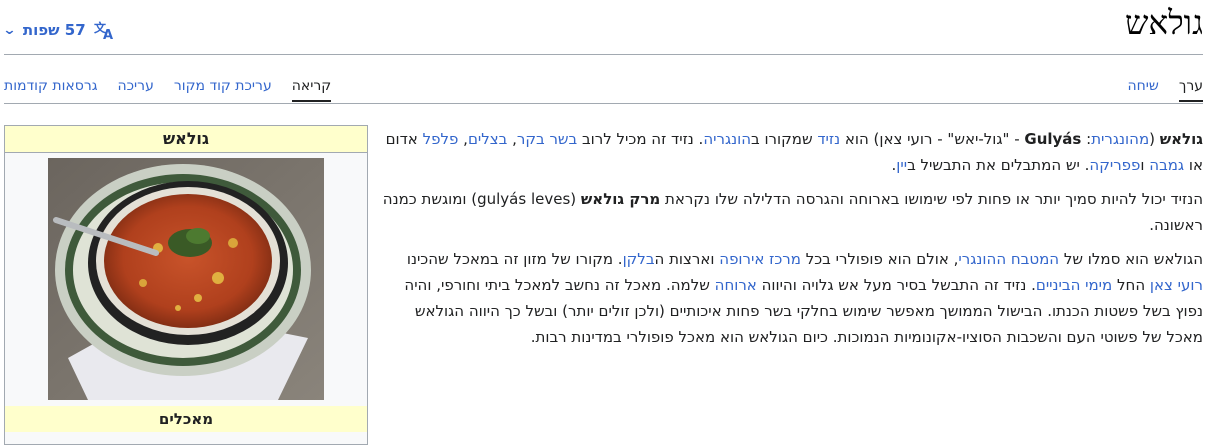 The width and height of the screenshot is (1223, 445). Describe the element at coordinates (1131, 259) in the screenshot. I see `text: הגולאש הוא סמלו של` at that location.